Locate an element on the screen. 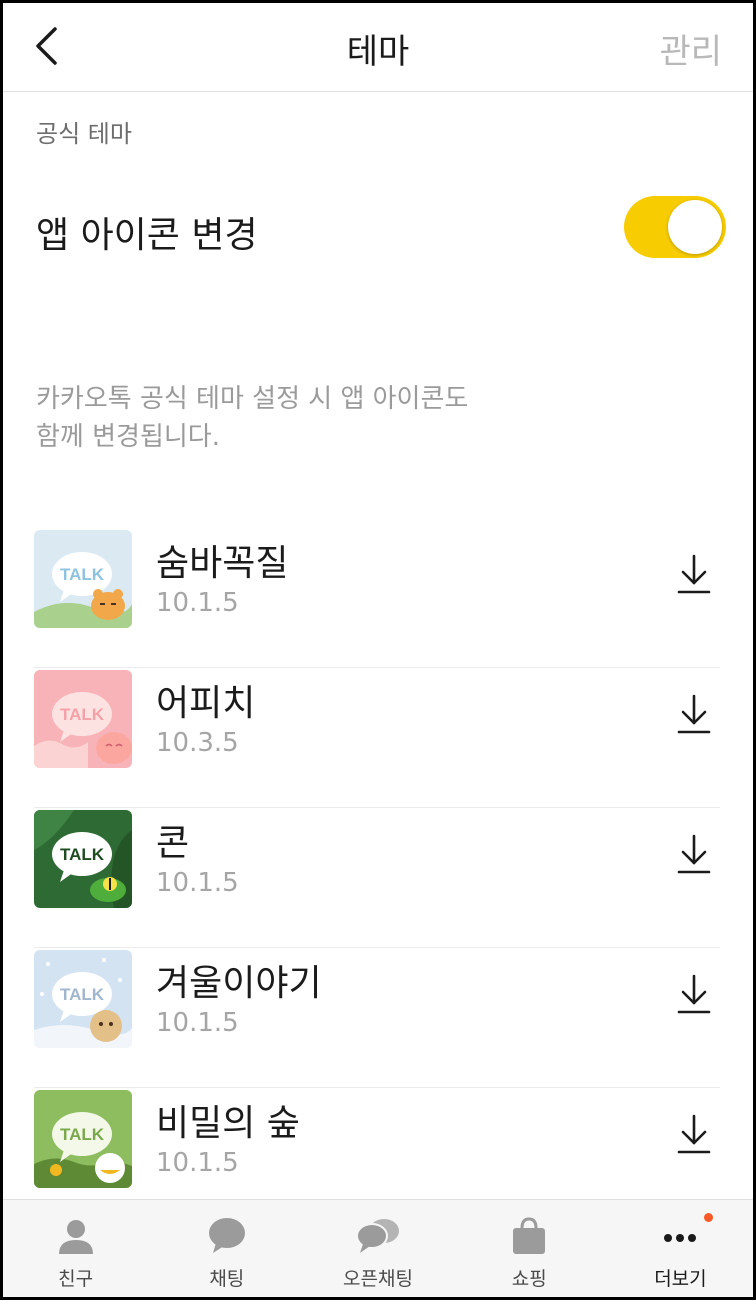 Image resolution: width=756 pixels, height=1300 pixels. app-icon-change-row: 앱 아이콘 변경 is located at coordinates (381, 228).